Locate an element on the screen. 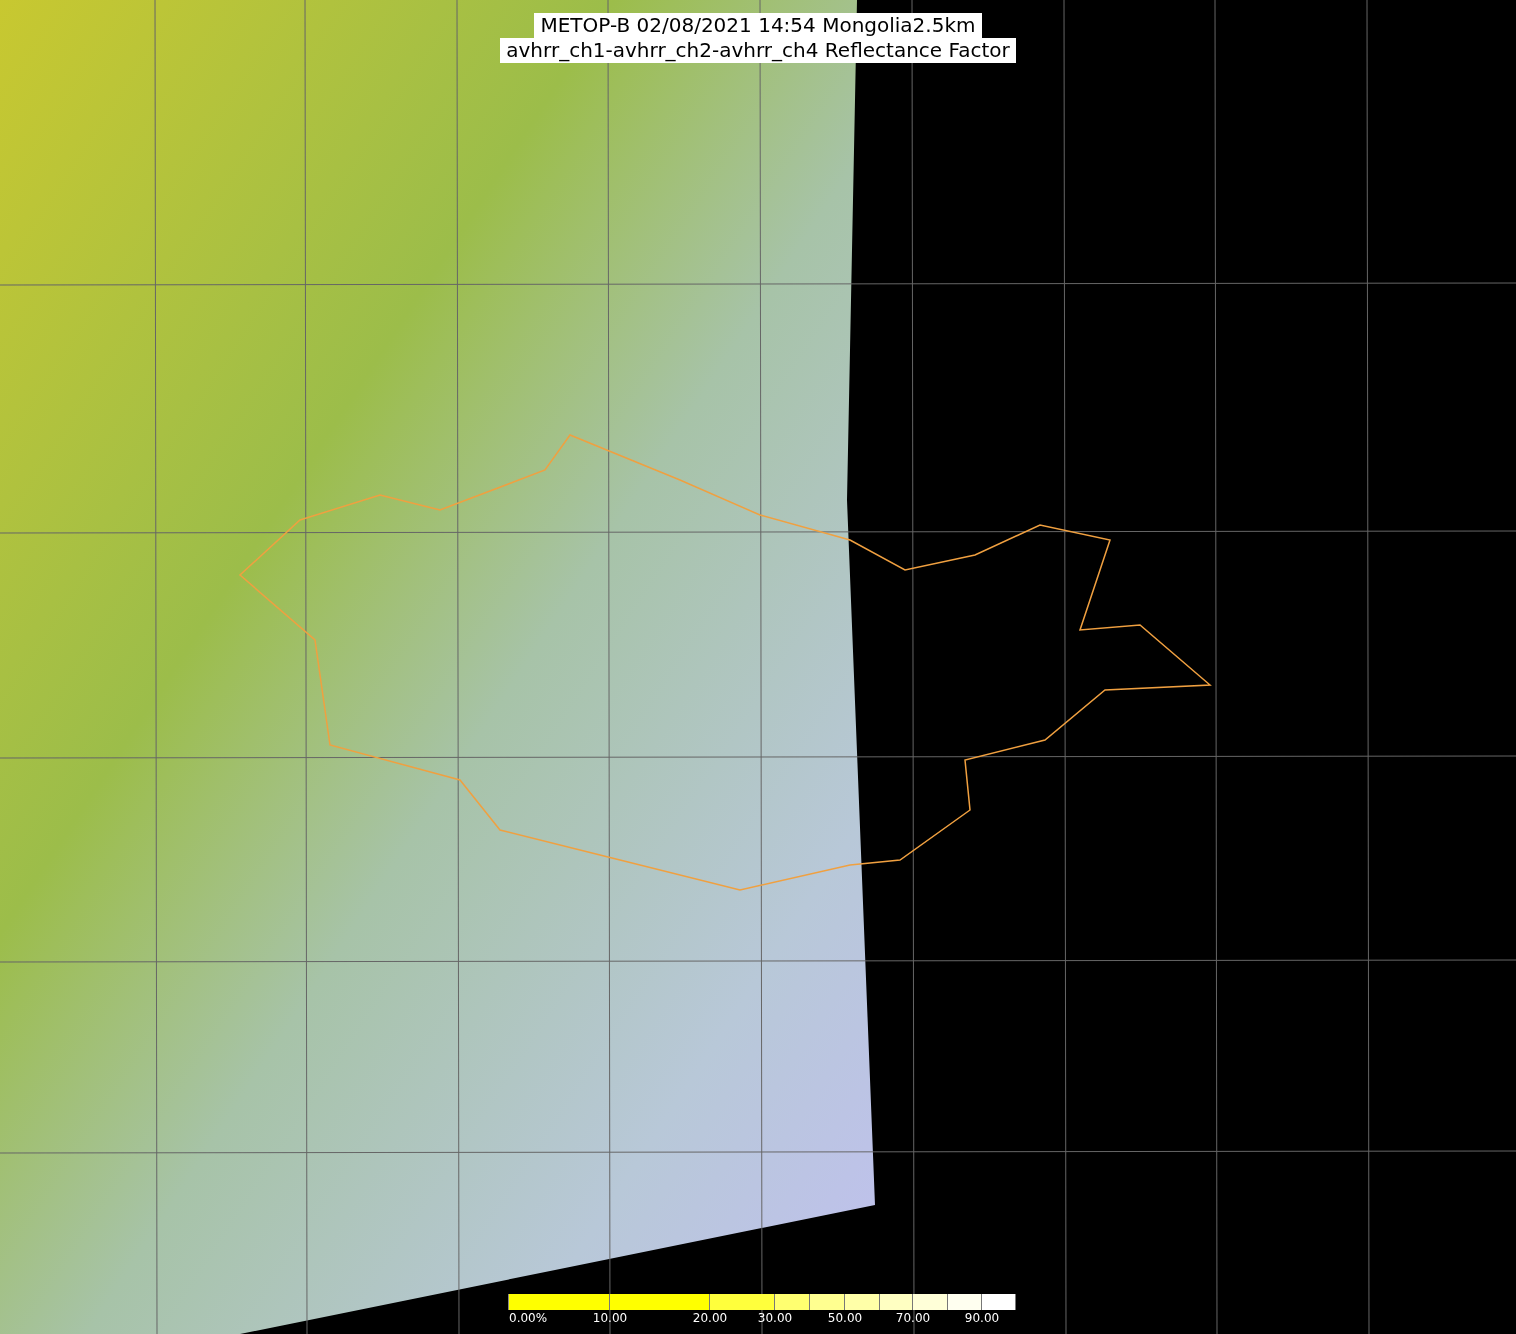 This screenshot has width=1516, height=1334. colorbar-label: 30.00 is located at coordinates (775, 1318).